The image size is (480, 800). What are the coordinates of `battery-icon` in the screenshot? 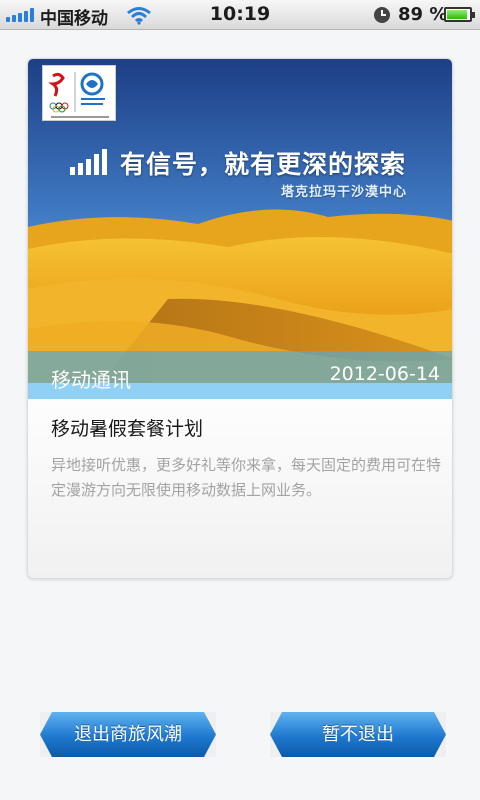 It's located at (459, 14).